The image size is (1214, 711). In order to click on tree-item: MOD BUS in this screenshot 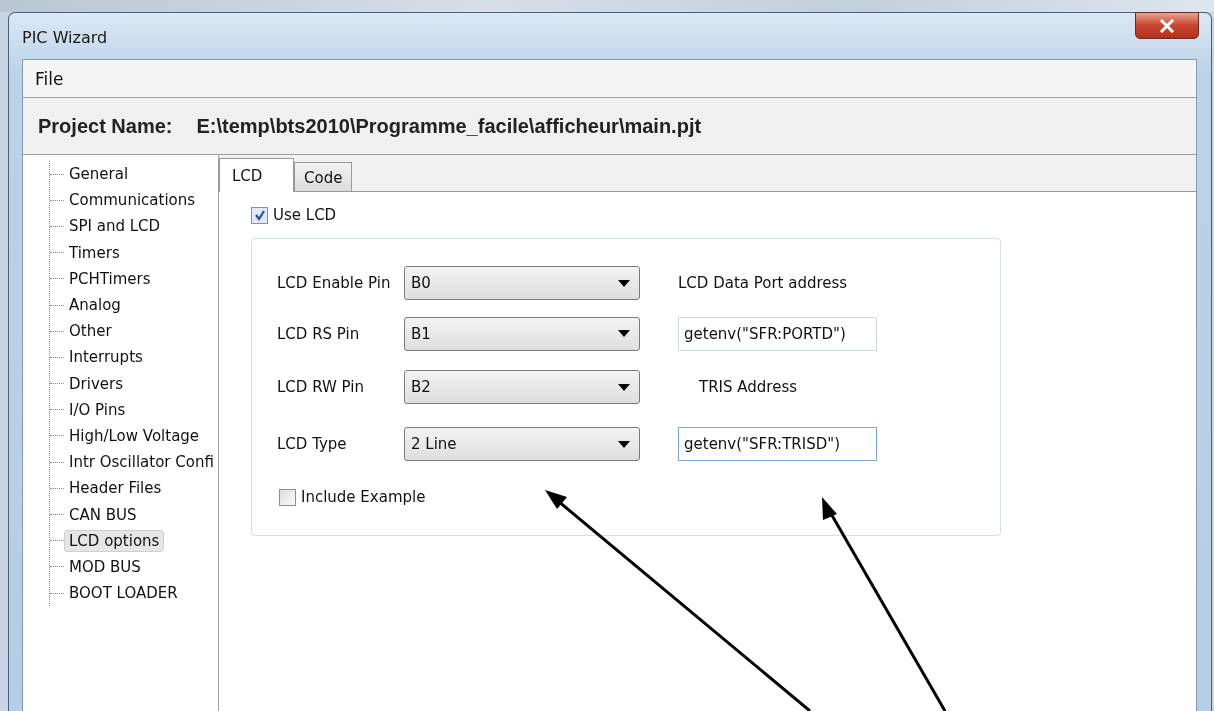, I will do `click(105, 566)`.